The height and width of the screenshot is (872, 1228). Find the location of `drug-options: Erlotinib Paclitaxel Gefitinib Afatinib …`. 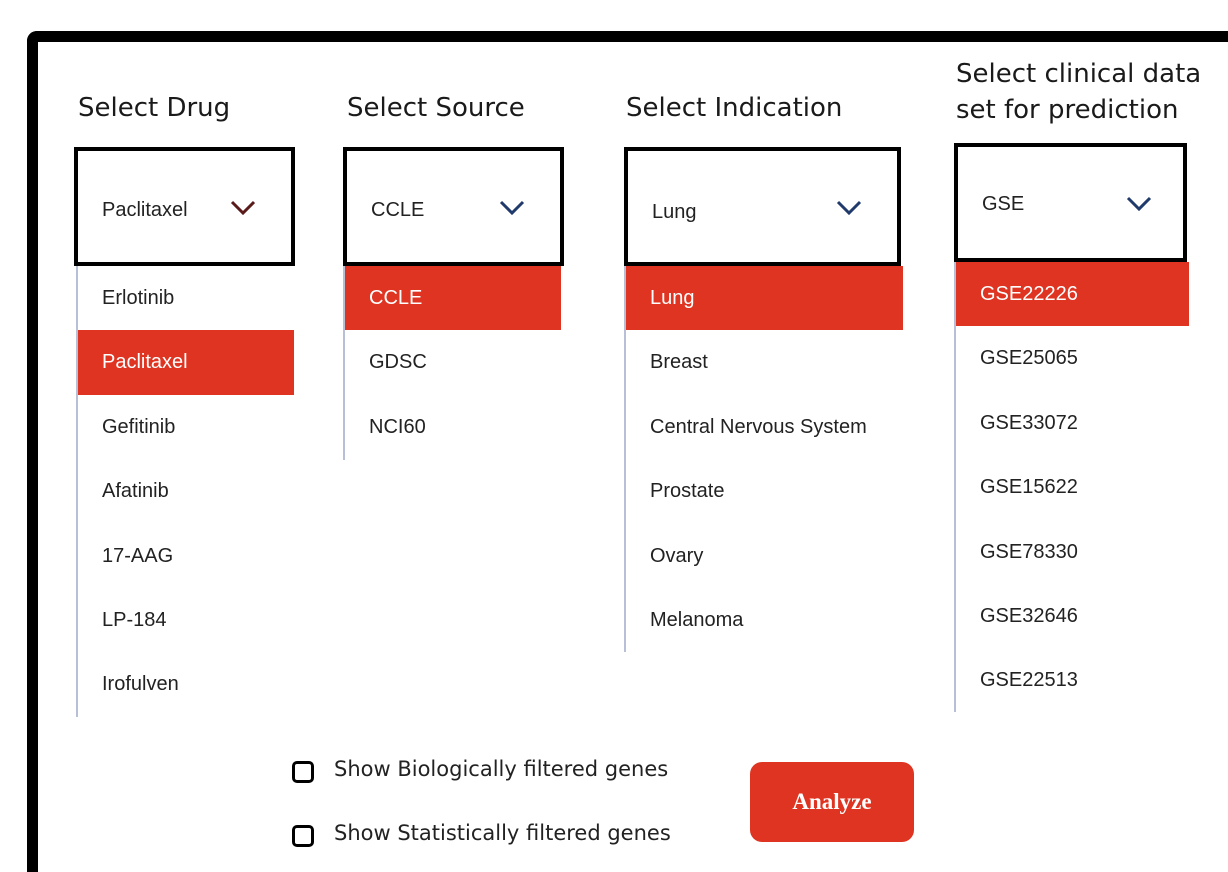

drug-options: Erlotinib Paclitaxel Gefitinib Afatinib … is located at coordinates (185, 491).